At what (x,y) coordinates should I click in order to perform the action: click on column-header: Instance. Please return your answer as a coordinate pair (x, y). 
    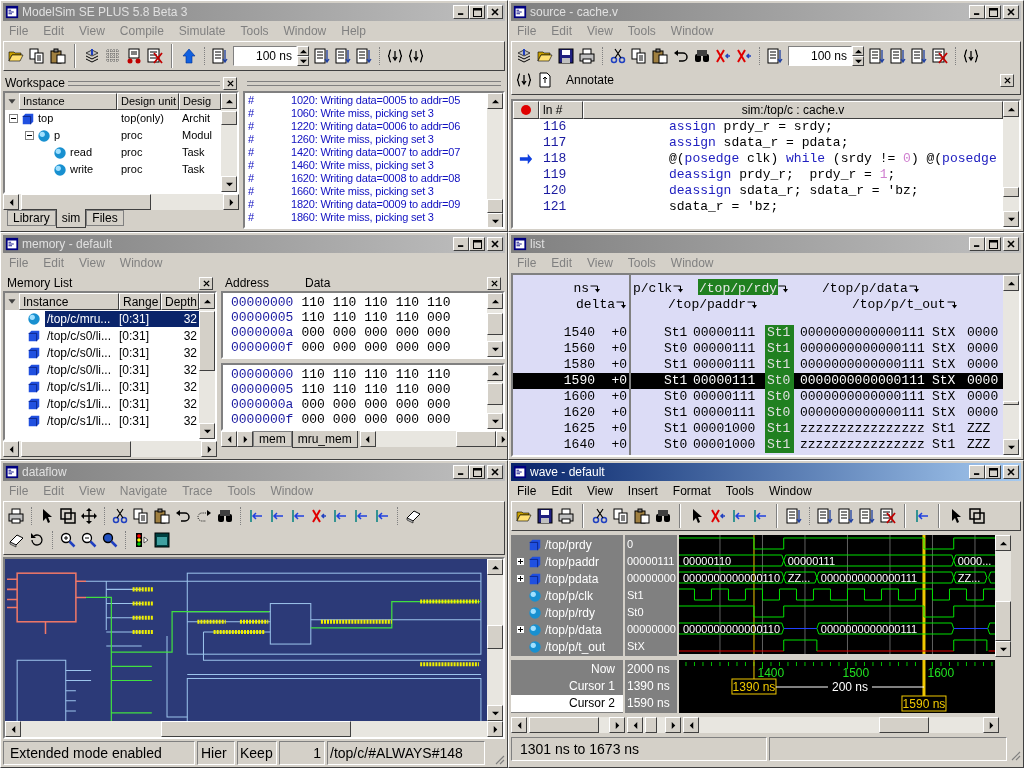
    Looking at the image, I should click on (69, 301).